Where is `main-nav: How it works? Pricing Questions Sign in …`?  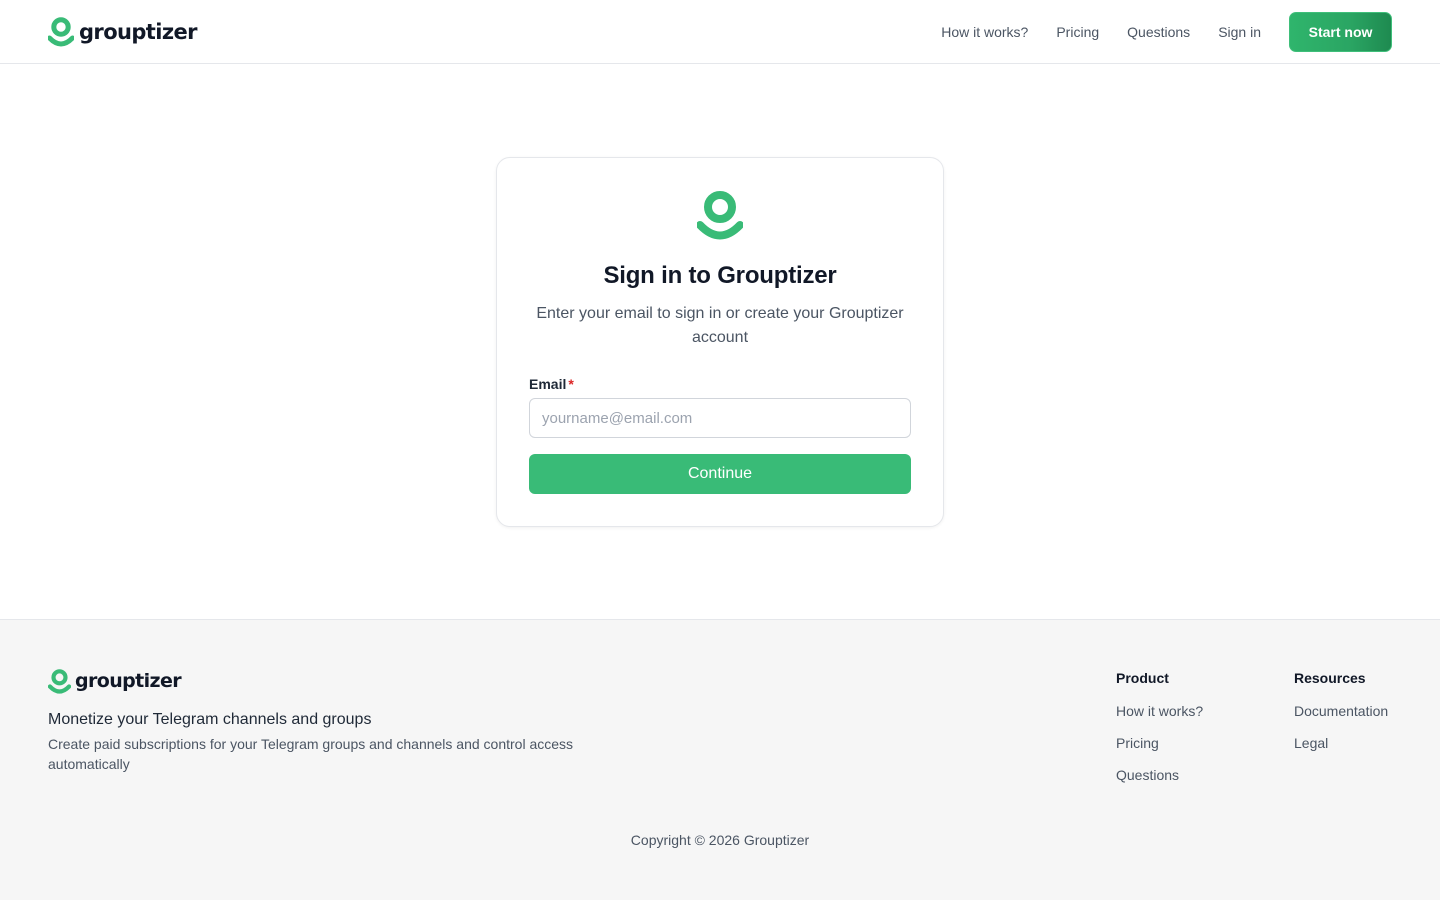 main-nav: How it works? Pricing Questions Sign in … is located at coordinates (1166, 32).